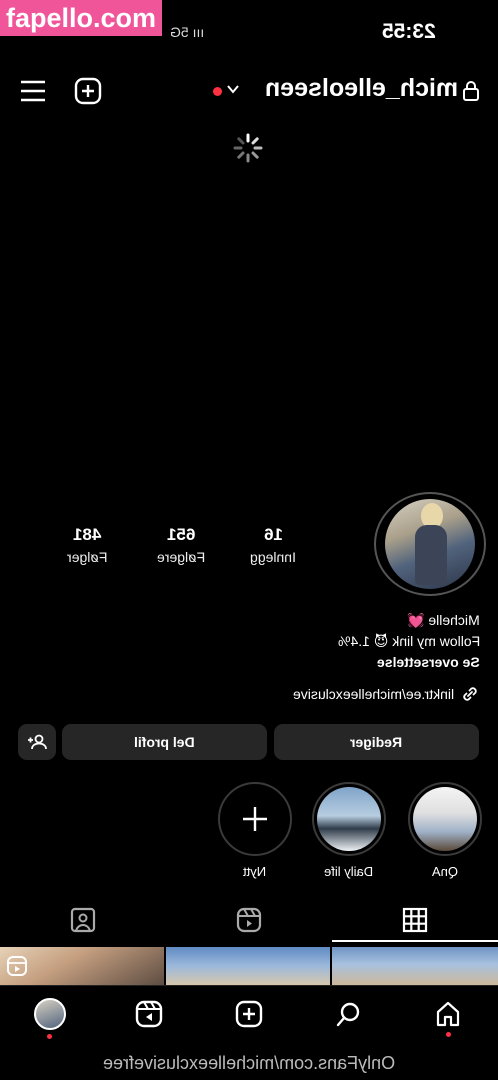 The width and height of the screenshot is (498, 1080). I want to click on stat-followers: 651 Følgere, so click(181, 545).